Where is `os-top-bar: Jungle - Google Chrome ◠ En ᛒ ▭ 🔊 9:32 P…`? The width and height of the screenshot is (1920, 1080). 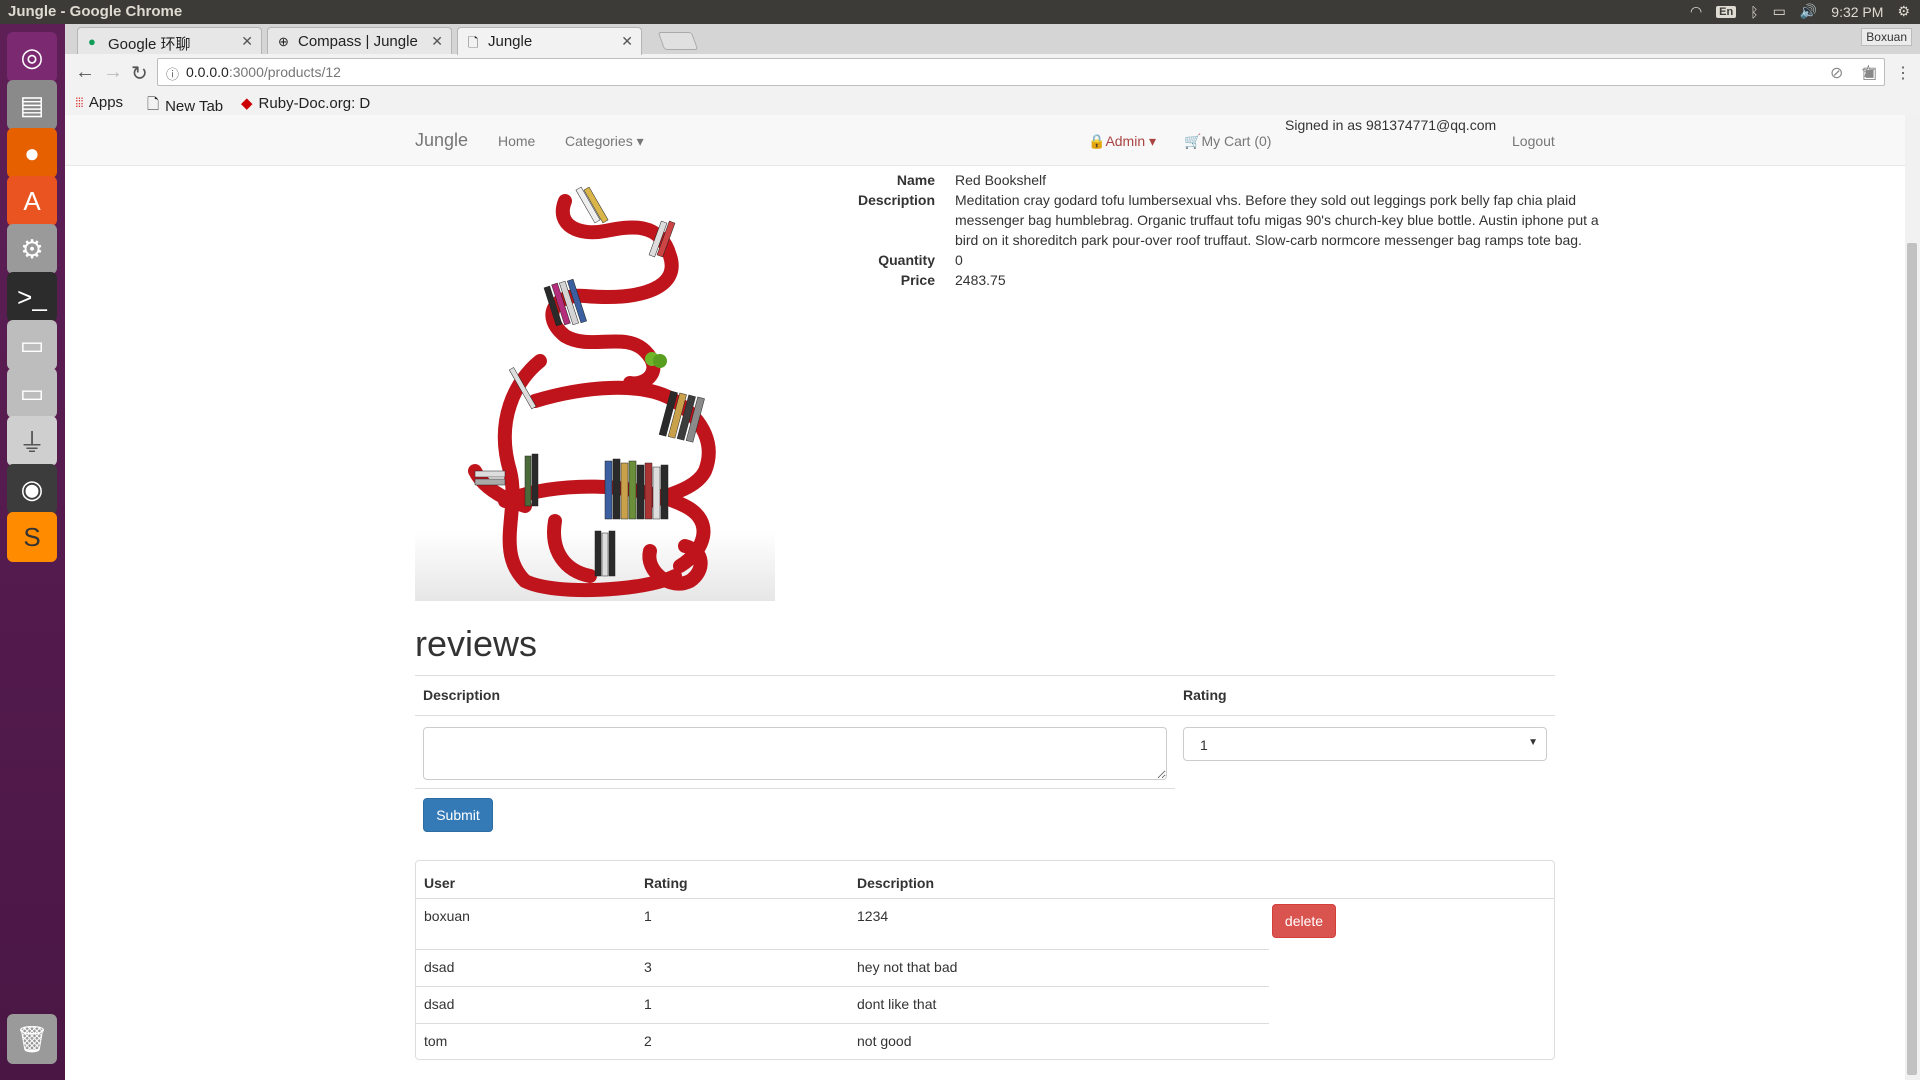 os-top-bar: Jungle - Google Chrome ◠ En ᛒ ▭ 🔊 9:32 P… is located at coordinates (960, 12).